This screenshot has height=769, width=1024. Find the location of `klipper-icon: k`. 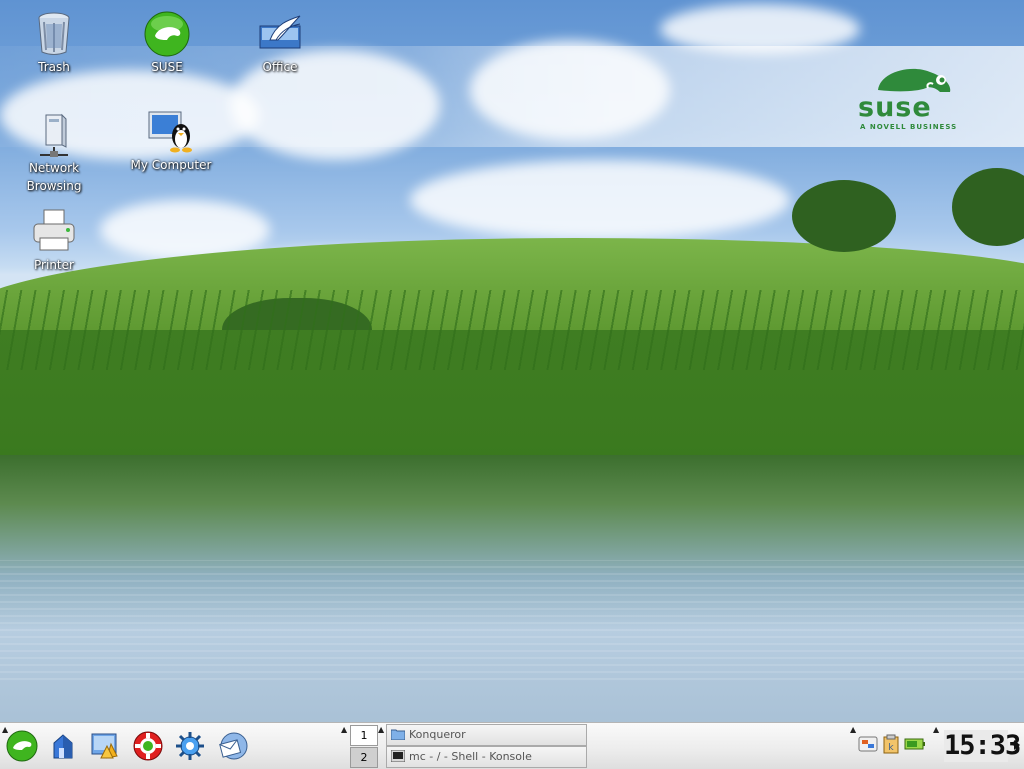

klipper-icon: k is located at coordinates (891, 744).